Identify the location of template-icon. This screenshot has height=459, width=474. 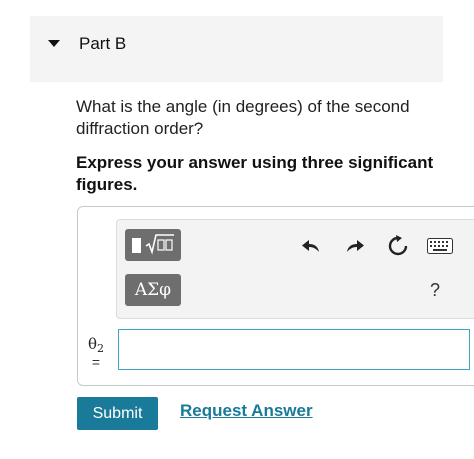
(136, 245).